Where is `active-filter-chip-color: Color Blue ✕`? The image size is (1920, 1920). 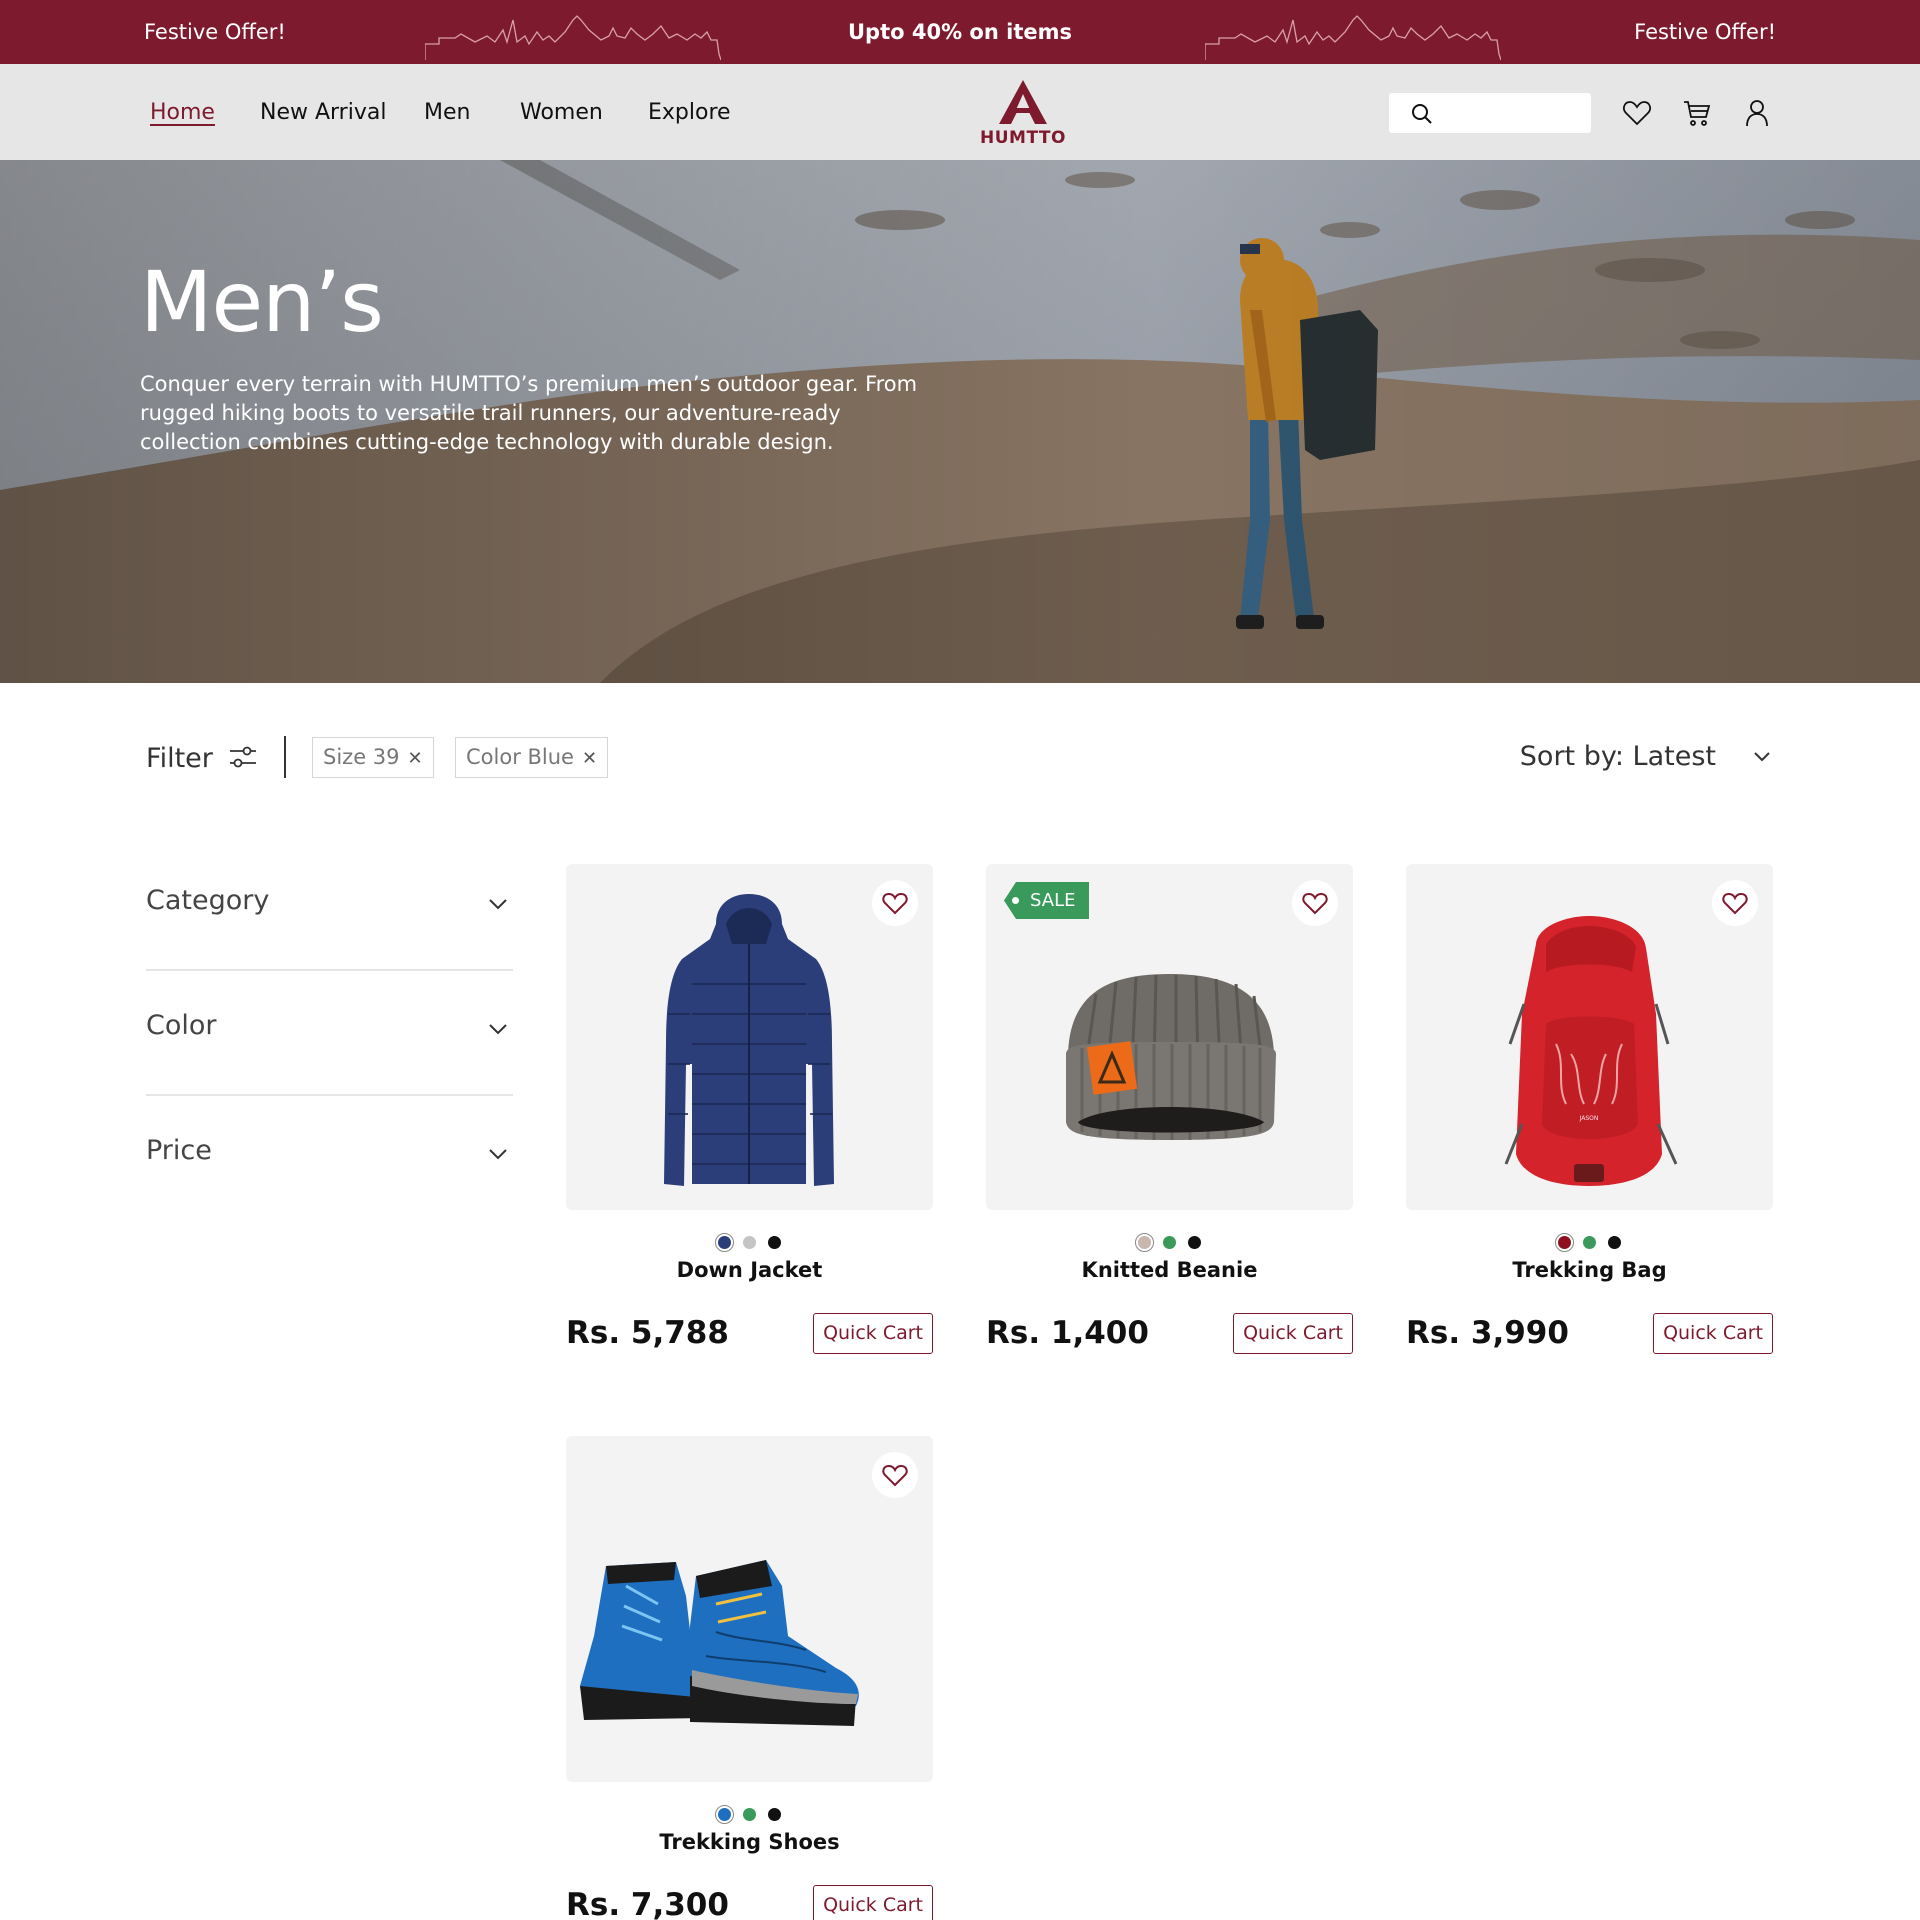
active-filter-chip-color: Color Blue ✕ is located at coordinates (532, 757).